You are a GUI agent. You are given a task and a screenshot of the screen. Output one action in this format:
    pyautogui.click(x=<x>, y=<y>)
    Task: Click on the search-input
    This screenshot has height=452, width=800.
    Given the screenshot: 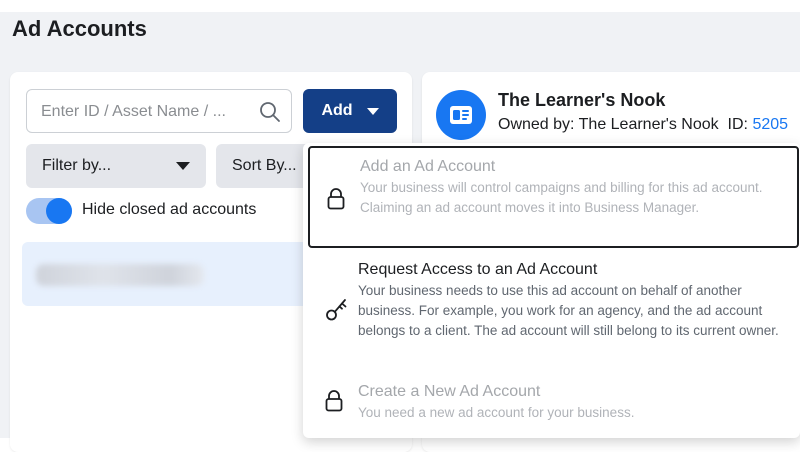 What is the action you would take?
    pyautogui.click(x=146, y=112)
    